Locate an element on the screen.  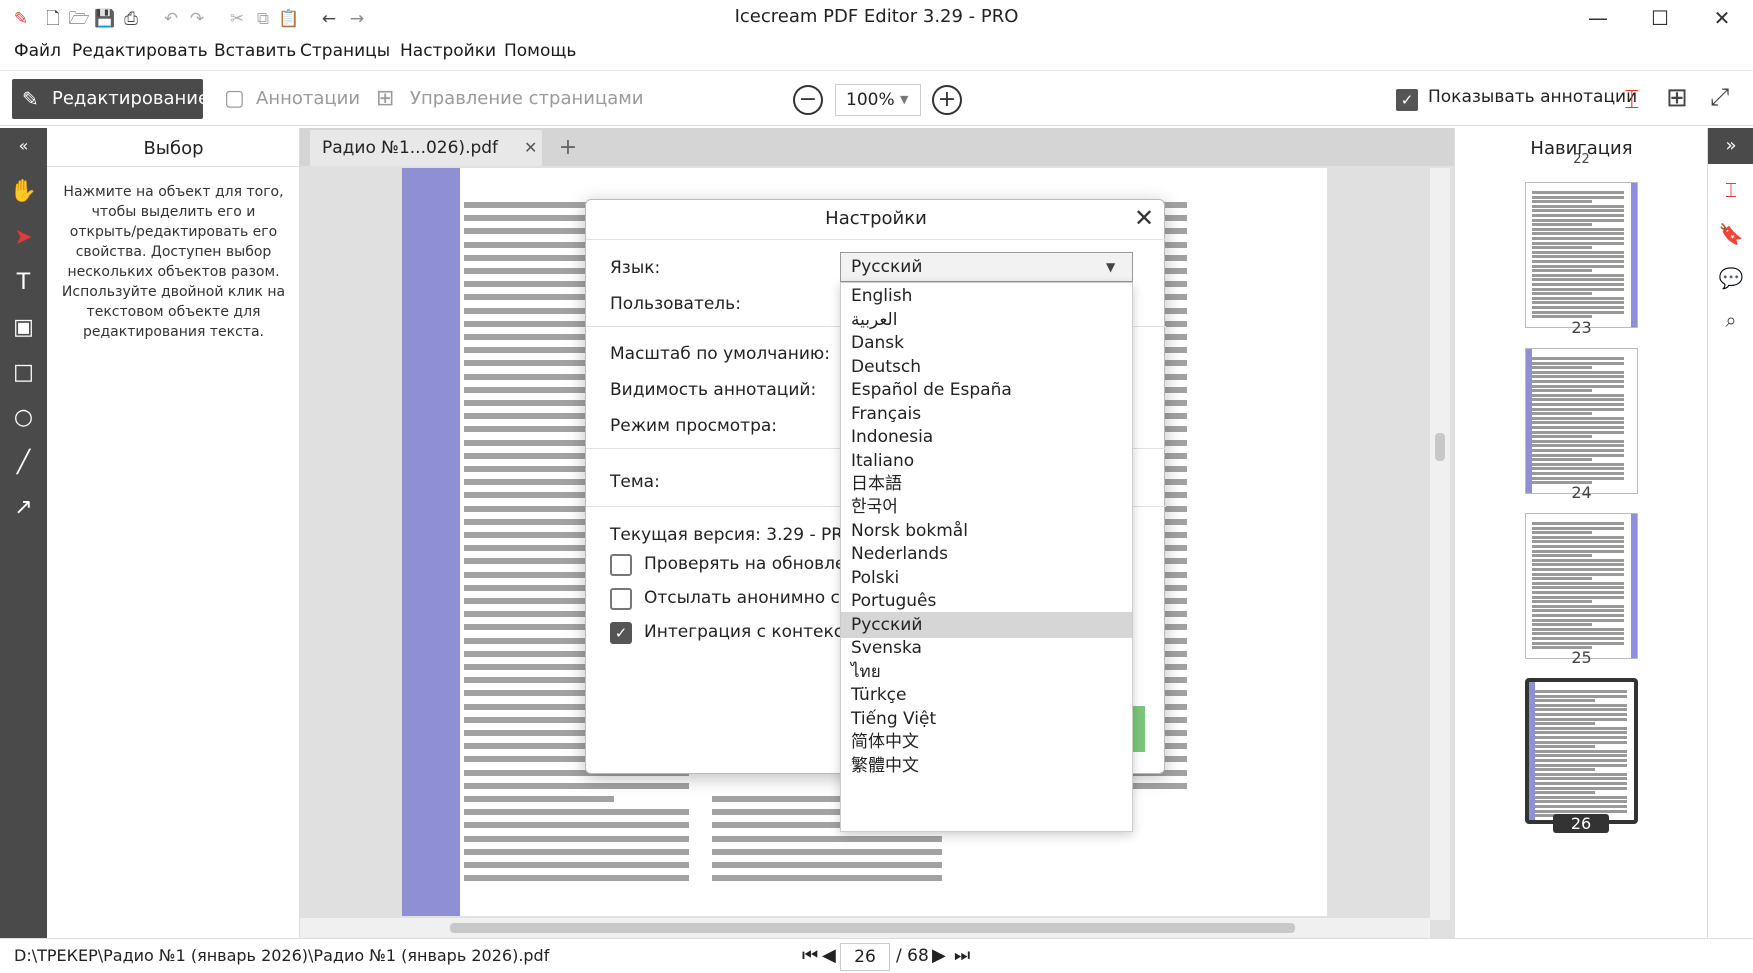
last-page-icon: ⏭ is located at coordinates (962, 955).